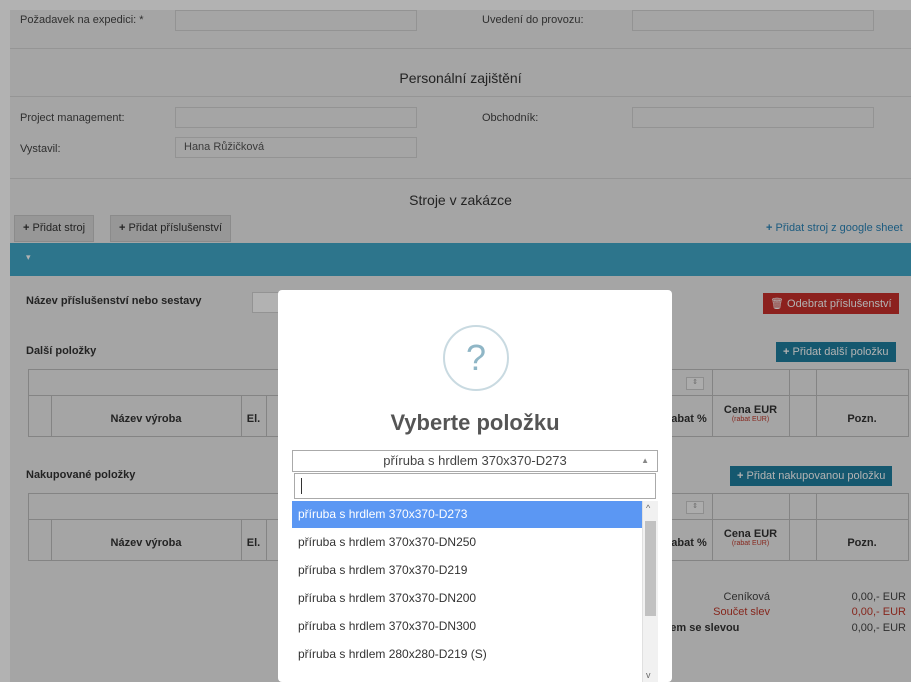 This screenshot has width=911, height=682. What do you see at coordinates (650, 568) in the screenshot?
I see `scrollbar-thumb` at bounding box center [650, 568].